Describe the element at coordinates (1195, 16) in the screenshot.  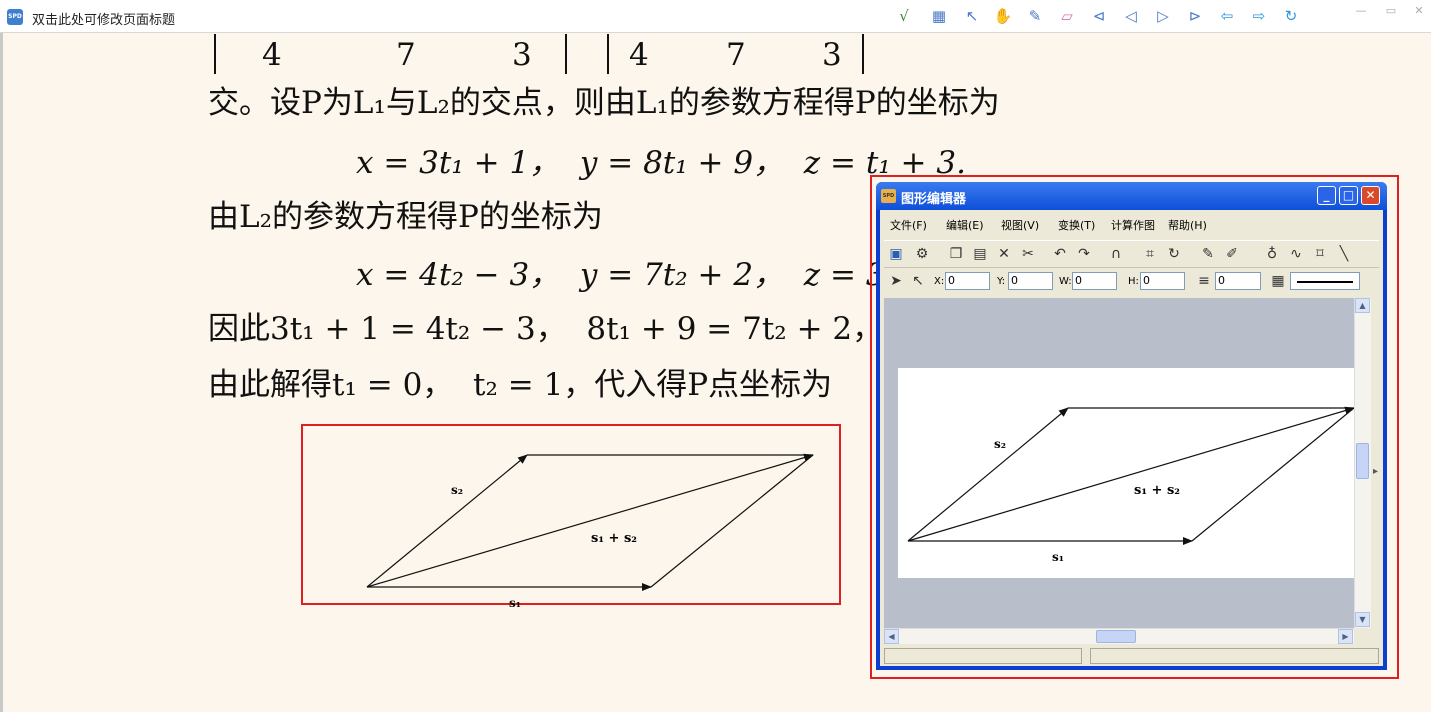
I see `last-page-icon: ⊳` at that location.